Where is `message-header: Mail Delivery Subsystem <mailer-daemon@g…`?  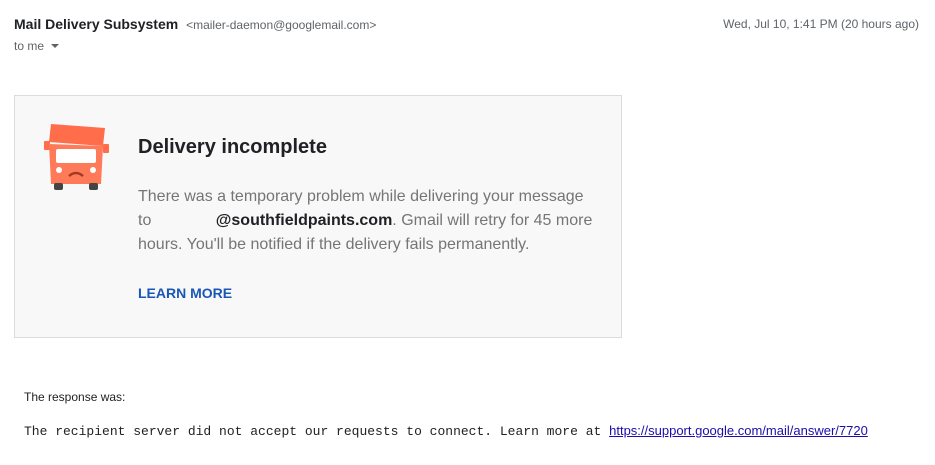 message-header: Mail Delivery Subsystem <mailer-daemon@g… is located at coordinates (466, 36).